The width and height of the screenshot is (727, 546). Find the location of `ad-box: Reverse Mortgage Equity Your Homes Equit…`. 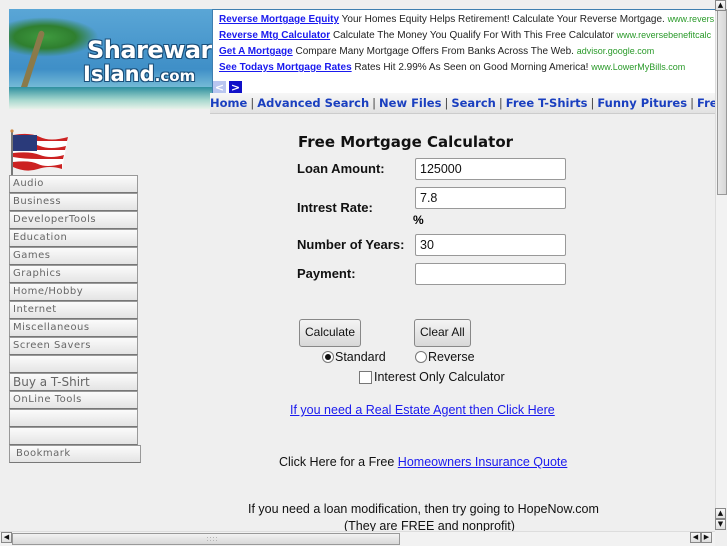

ad-box: Reverse Mortgage Equity Your Homes Equit… is located at coordinates (464, 51).